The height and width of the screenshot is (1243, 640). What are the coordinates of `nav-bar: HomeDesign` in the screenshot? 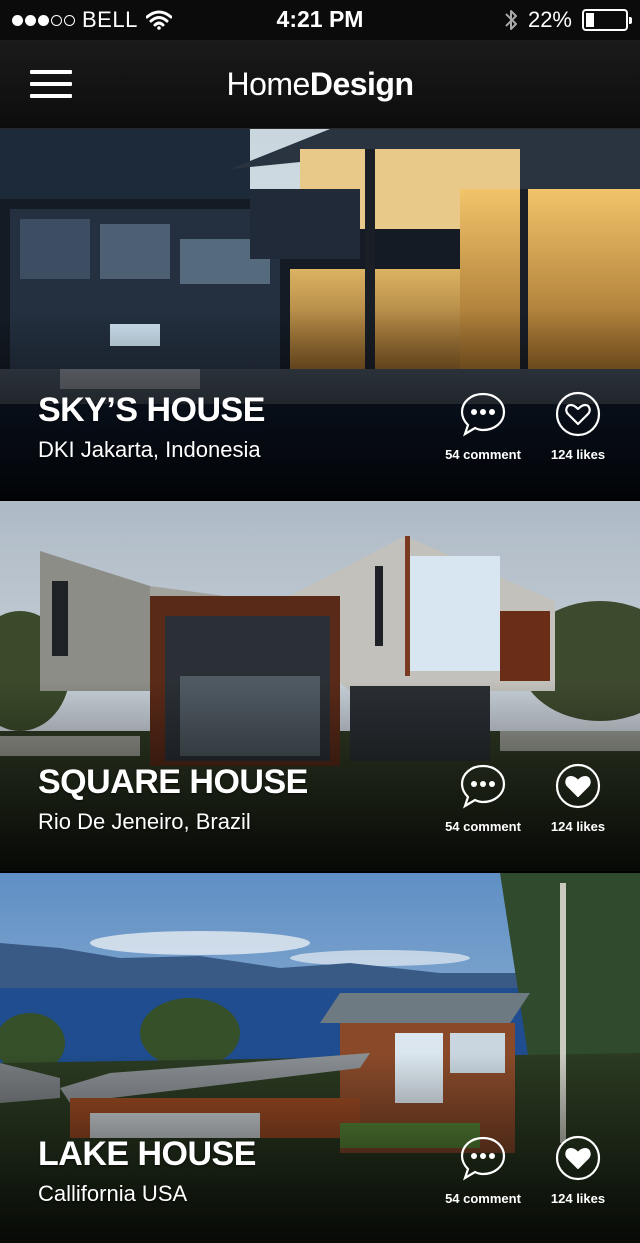 It's located at (320, 84).